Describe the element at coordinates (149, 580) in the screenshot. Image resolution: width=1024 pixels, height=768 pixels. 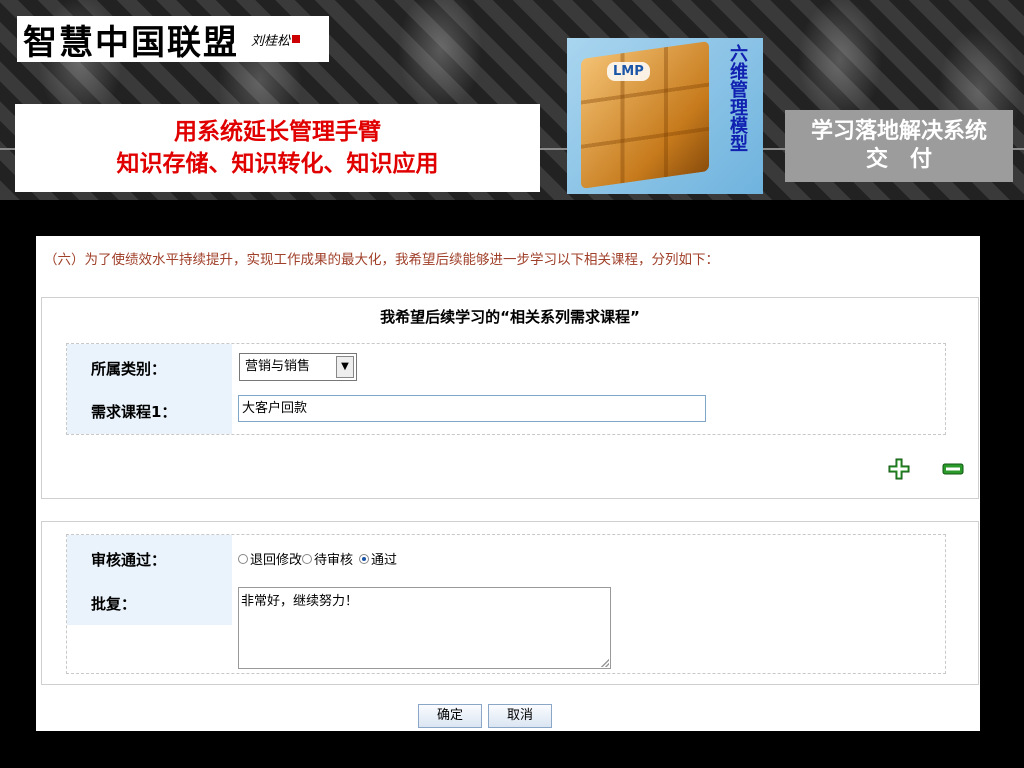
I see `label-column: 审核通过： 批复：` at that location.